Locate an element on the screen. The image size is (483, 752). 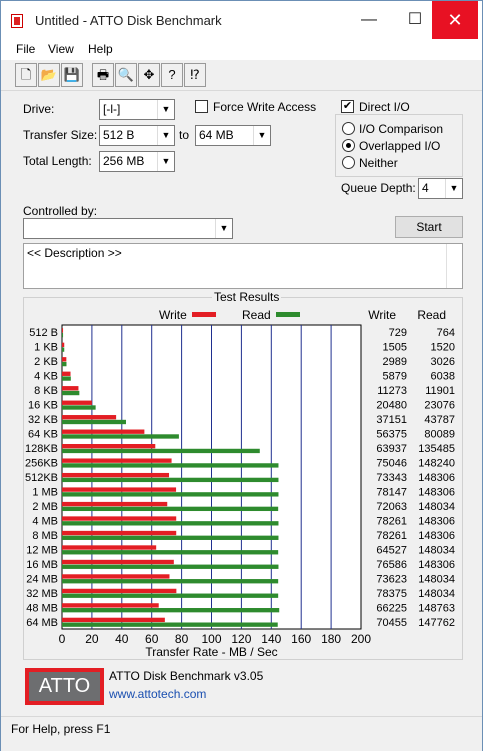
force-write-checkbox is located at coordinates (201, 106).